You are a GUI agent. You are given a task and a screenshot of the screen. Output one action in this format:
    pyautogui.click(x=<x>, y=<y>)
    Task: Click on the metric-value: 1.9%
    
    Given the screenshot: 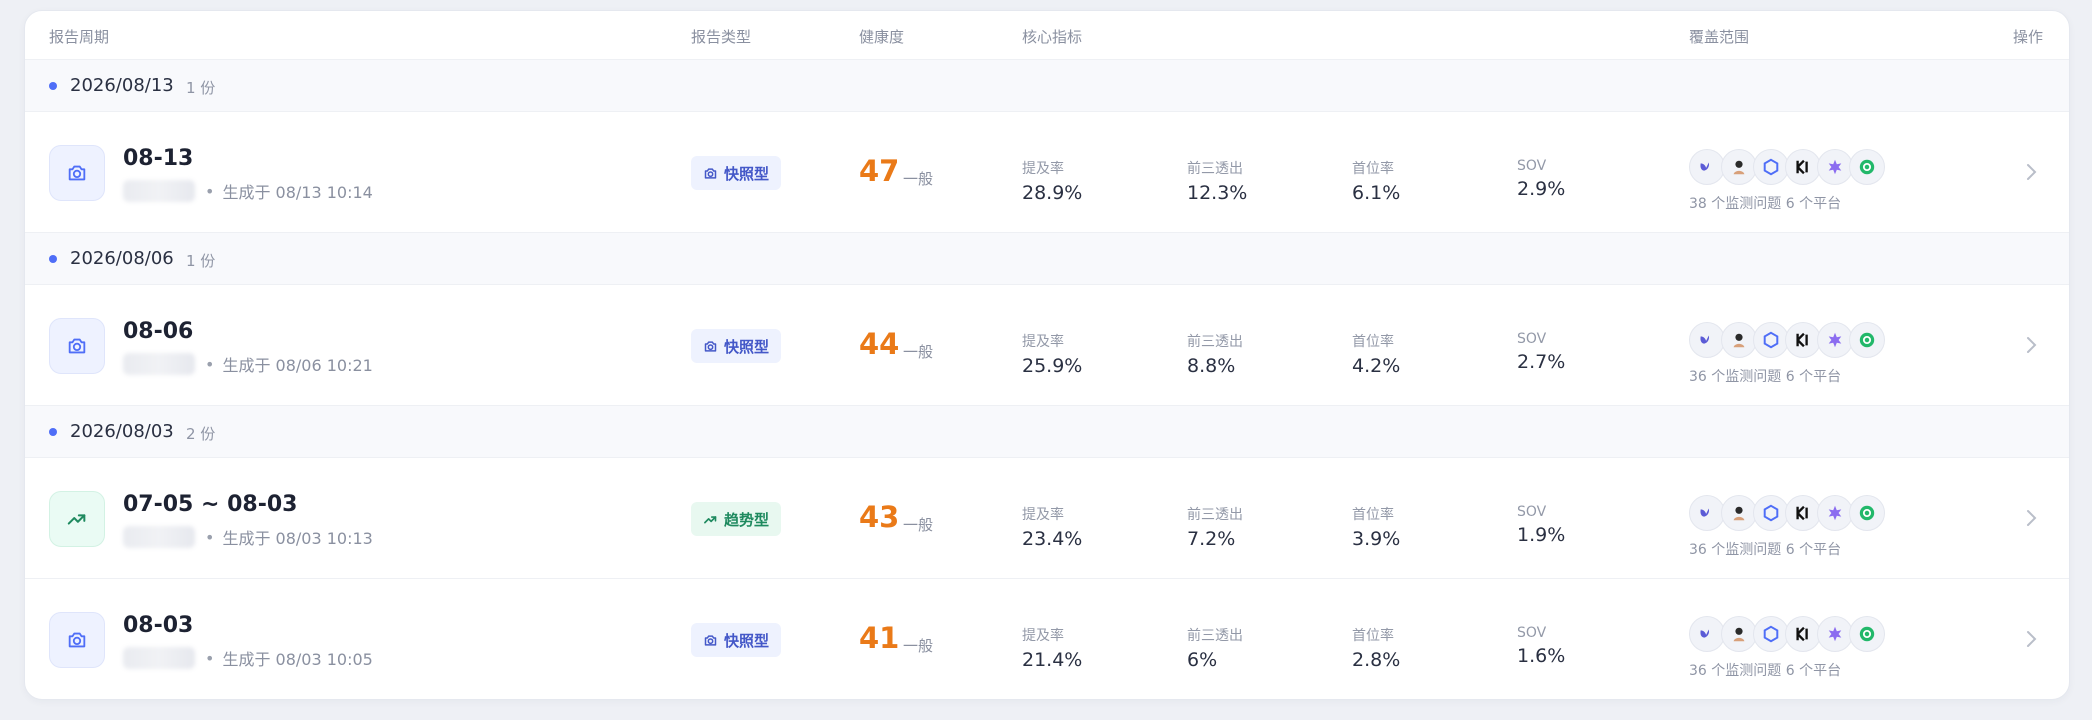 What is the action you would take?
    pyautogui.click(x=1541, y=535)
    